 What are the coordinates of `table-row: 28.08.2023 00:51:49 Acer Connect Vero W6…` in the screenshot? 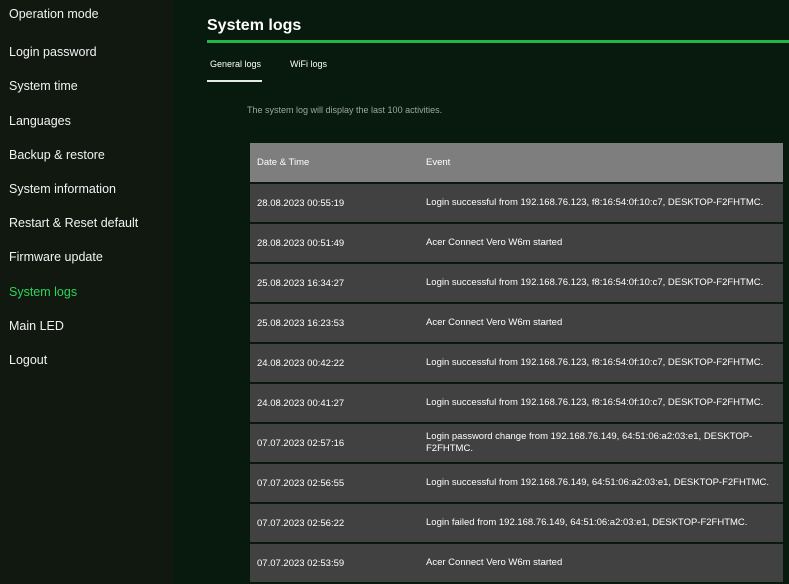 It's located at (516, 243).